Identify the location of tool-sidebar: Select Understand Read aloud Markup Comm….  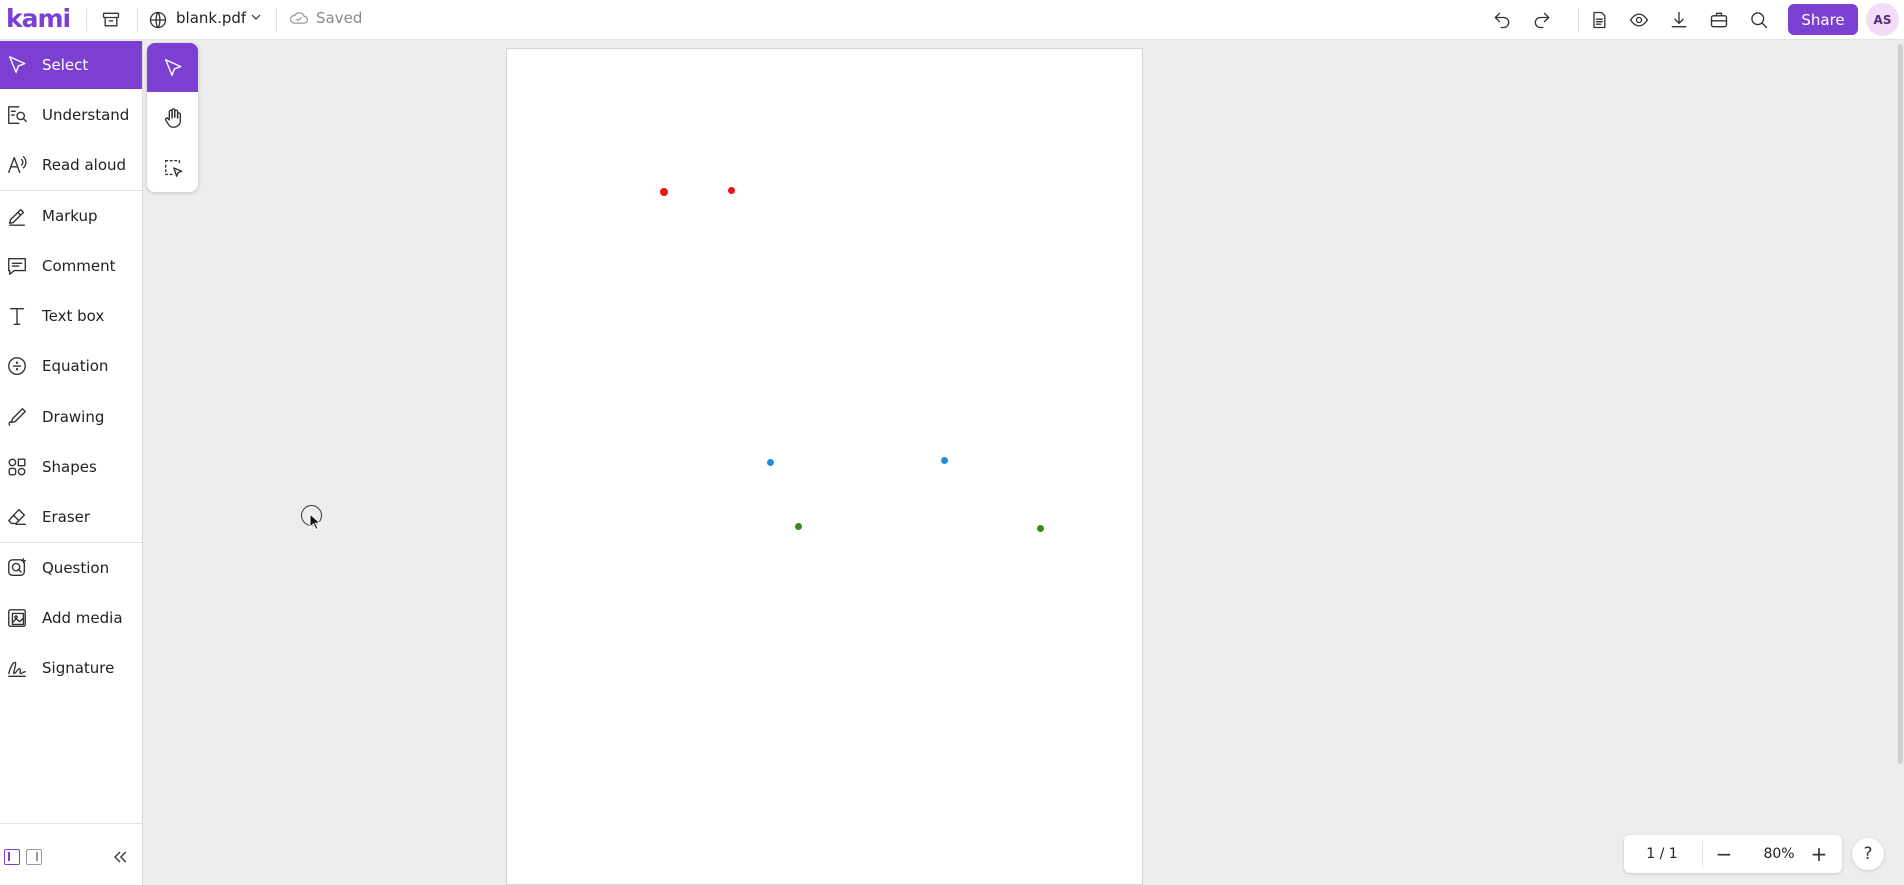
(71, 463).